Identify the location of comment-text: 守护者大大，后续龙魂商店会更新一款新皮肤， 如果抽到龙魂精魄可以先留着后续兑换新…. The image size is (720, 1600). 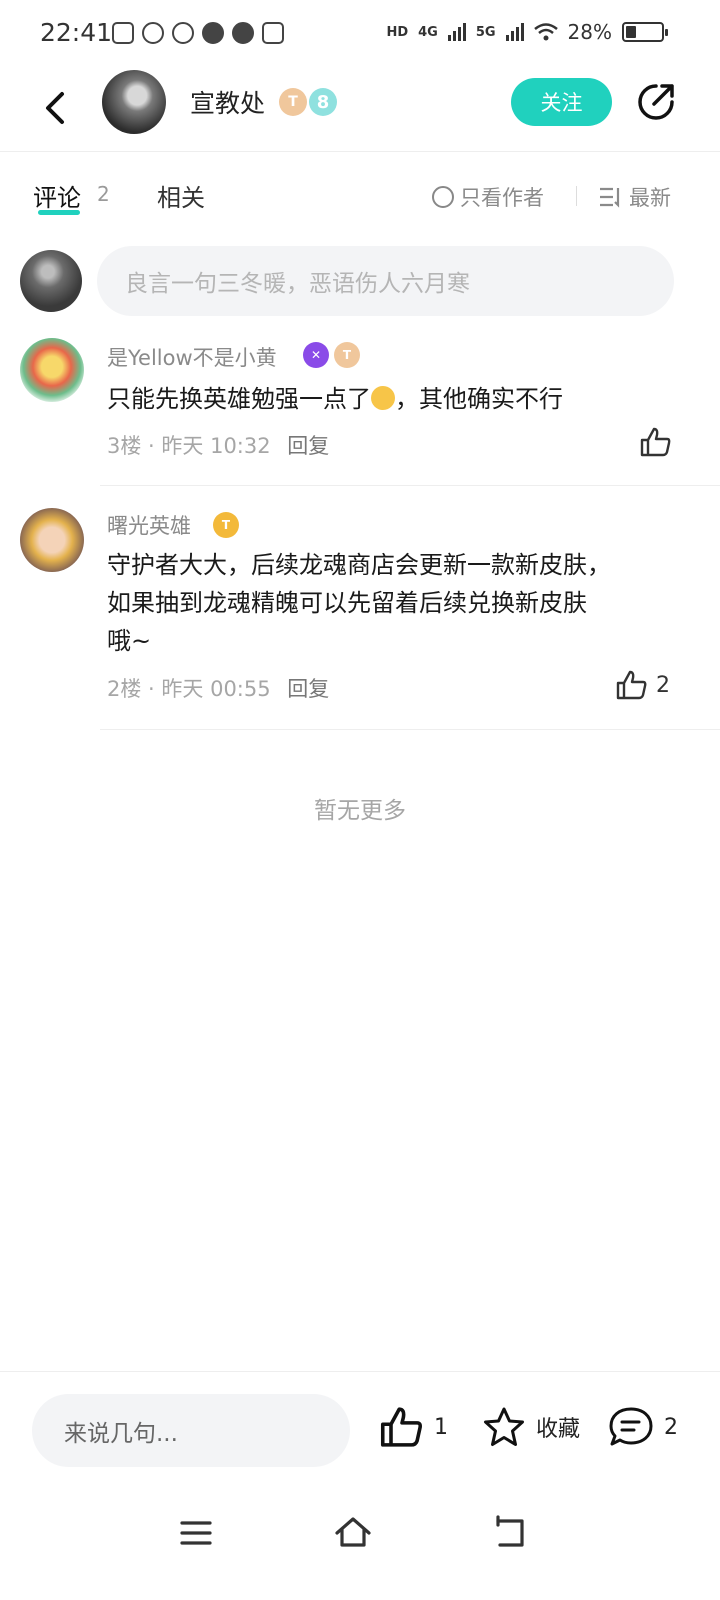
(397, 603).